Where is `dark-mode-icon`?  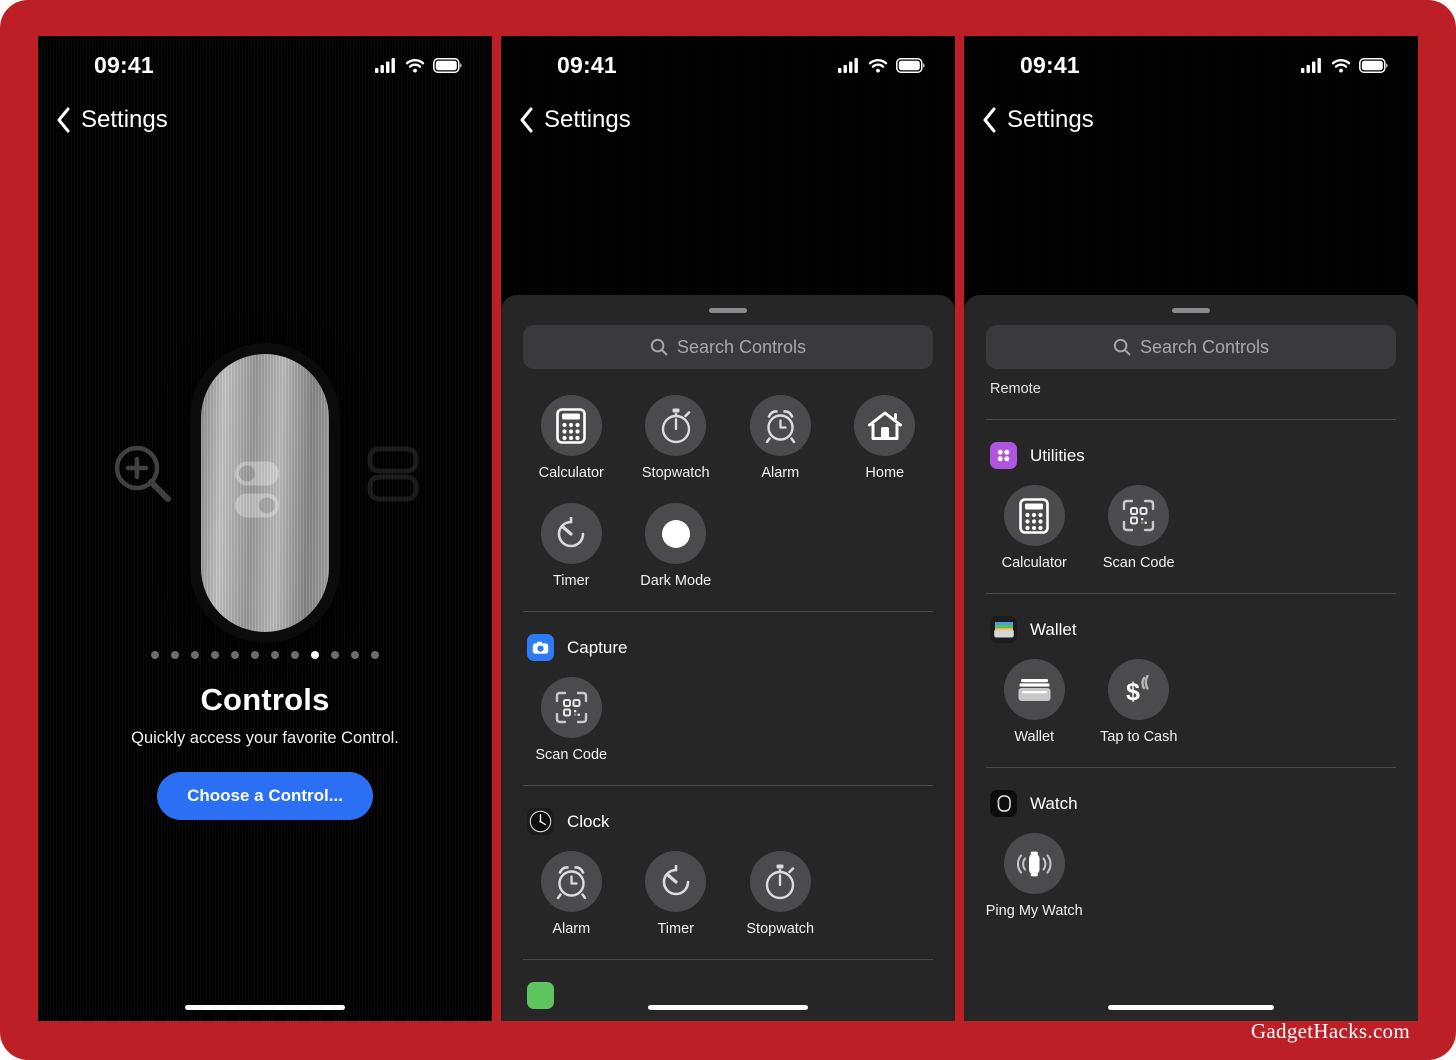
dark-mode-icon is located at coordinates (676, 533).